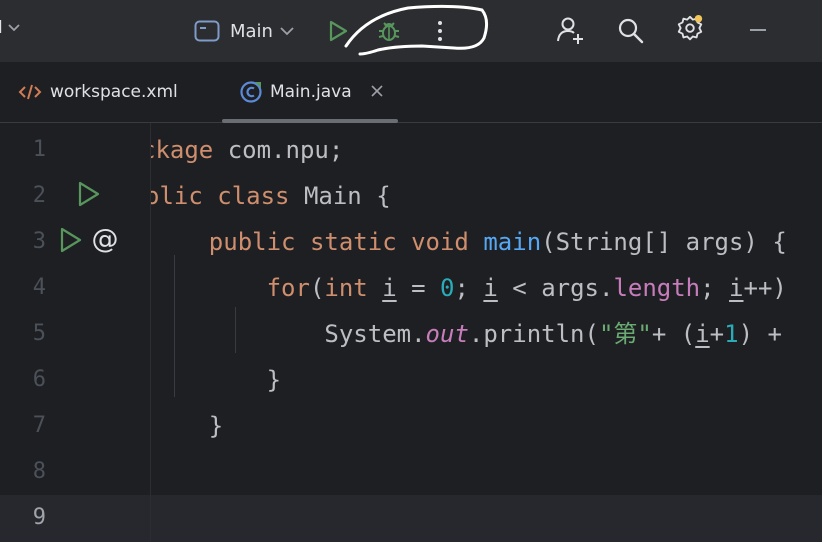 This screenshot has width=822, height=542. I want to click on hand-drawn-annotation, so click(416, 30).